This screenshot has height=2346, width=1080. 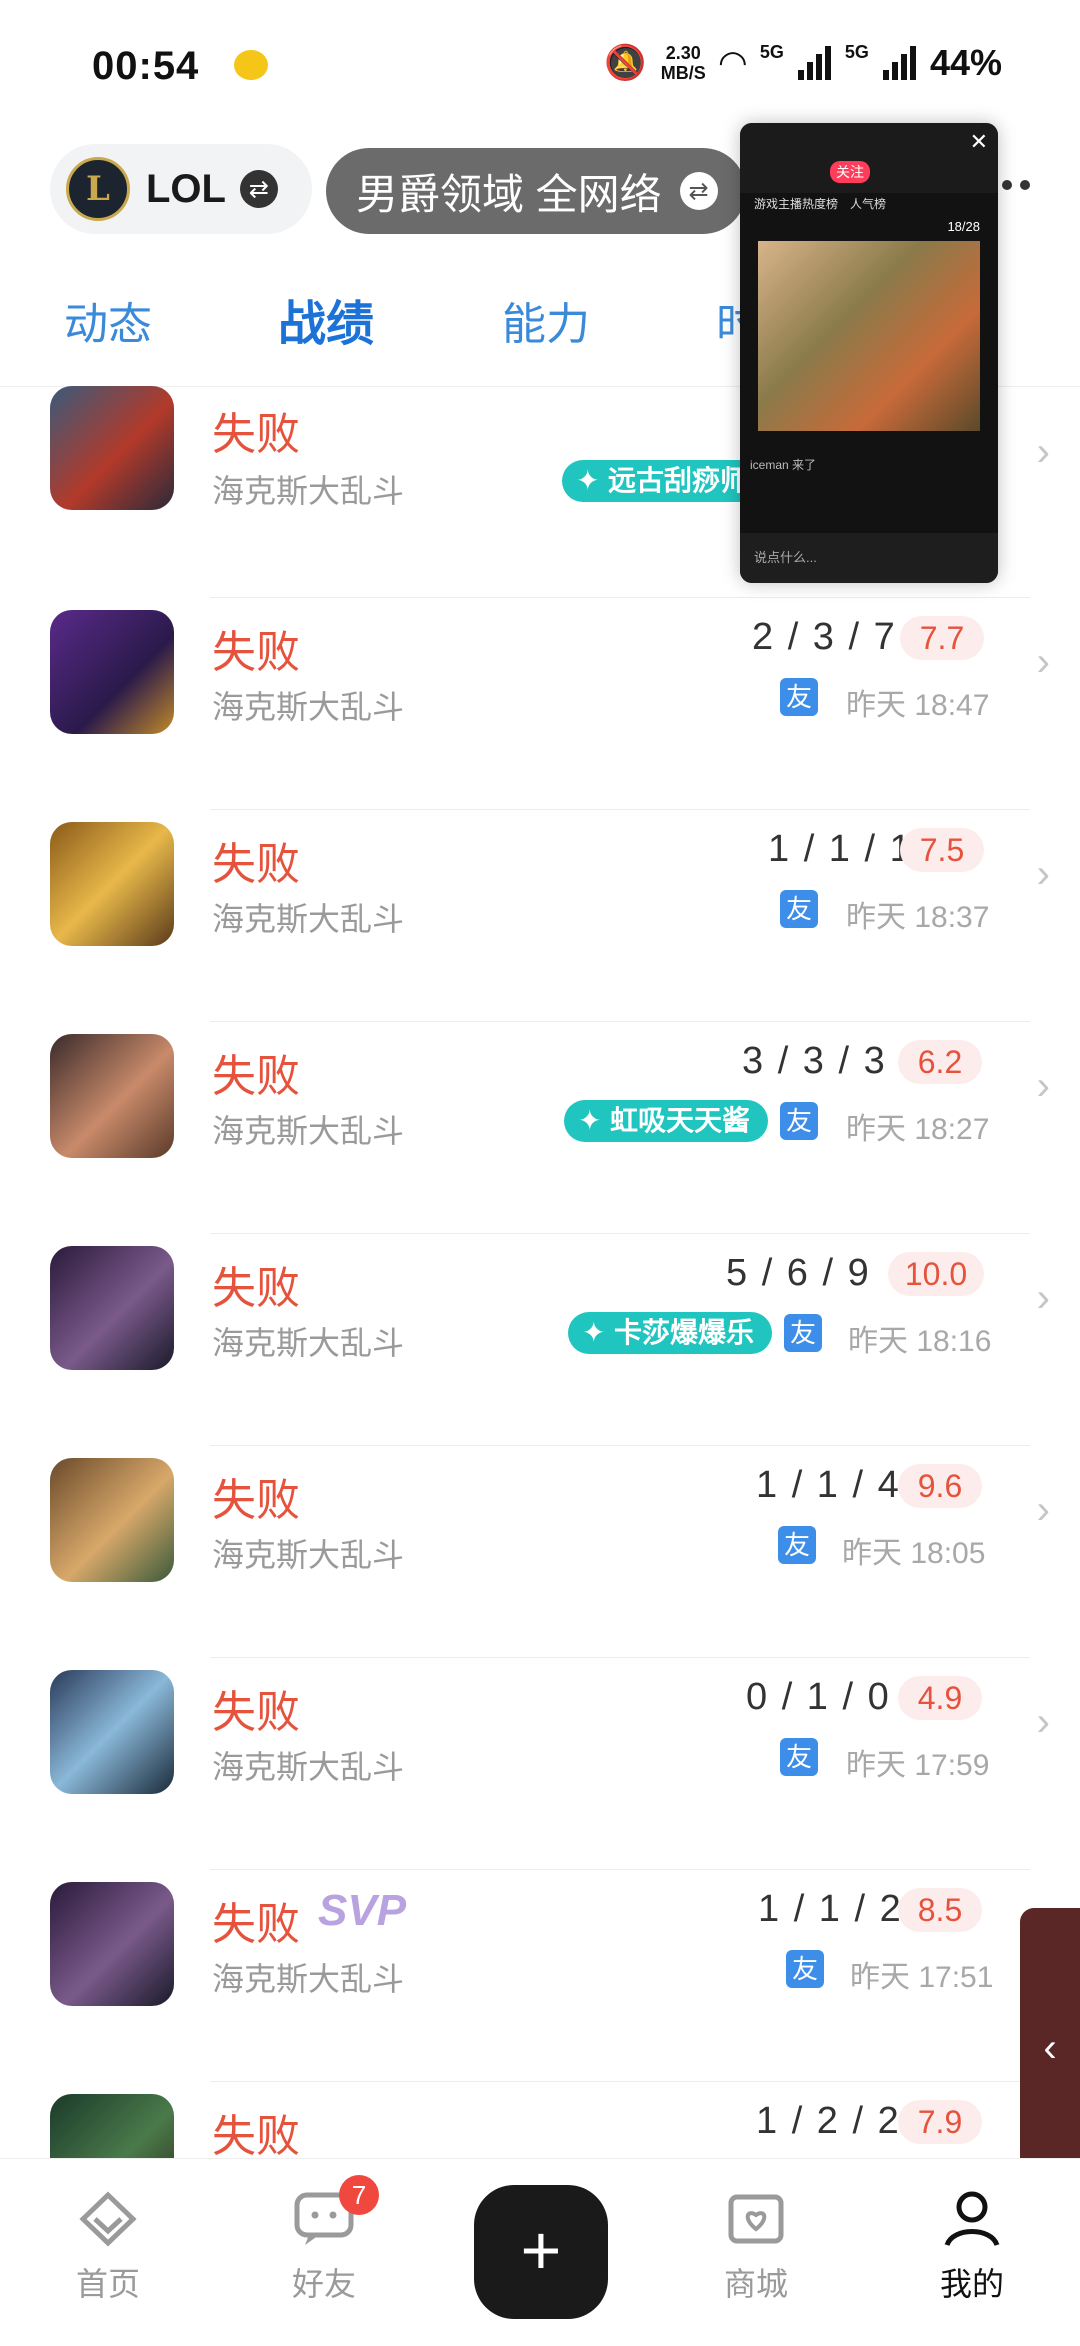 What do you see at coordinates (107, 2284) in the screenshot?
I see `nav-home-label: 首页` at bounding box center [107, 2284].